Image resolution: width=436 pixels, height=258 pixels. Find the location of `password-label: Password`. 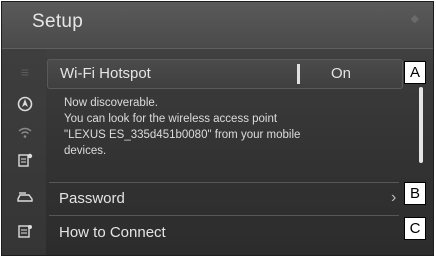

password-label: Password is located at coordinates (92, 198).